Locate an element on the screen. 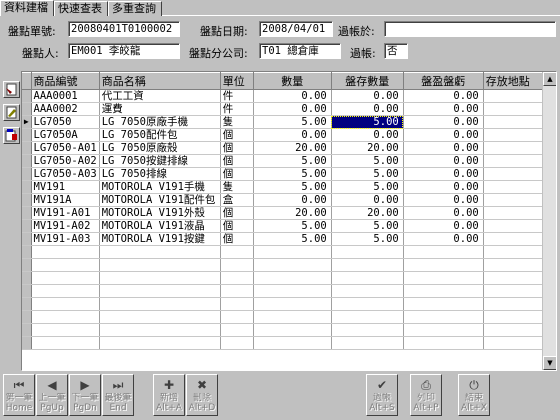 This screenshot has width=560, height=420. col-header-location: 存放地點 is located at coordinates (515, 81).